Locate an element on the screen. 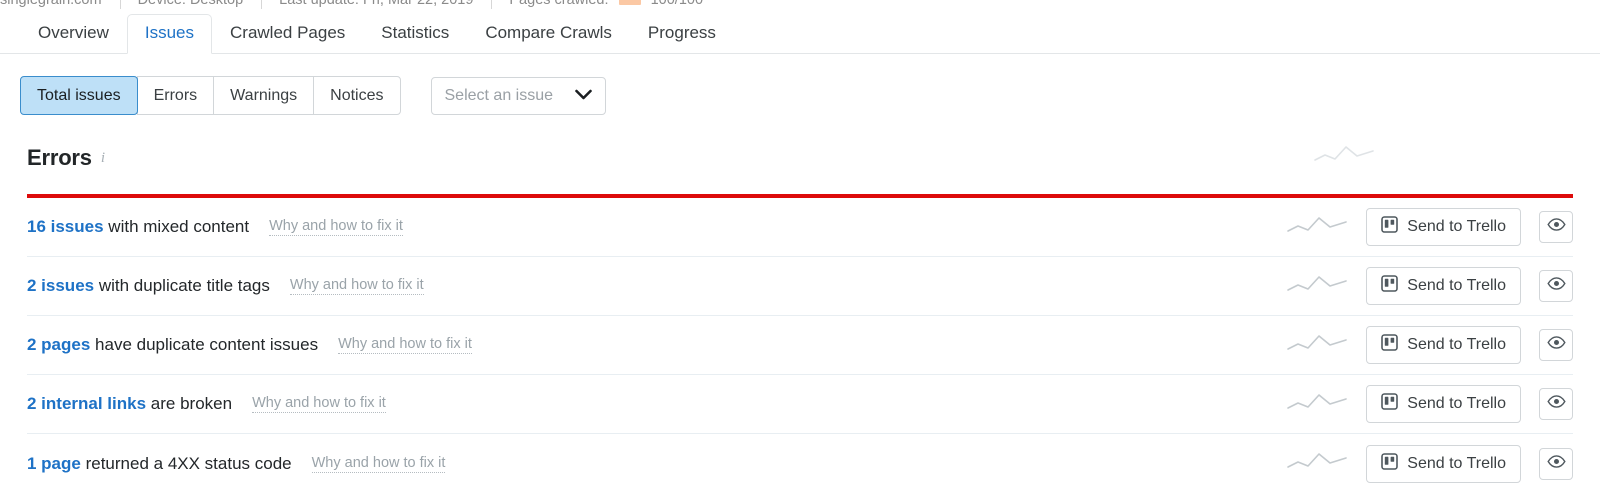 The image size is (1600, 500). filter-notices: Notices is located at coordinates (357, 96).